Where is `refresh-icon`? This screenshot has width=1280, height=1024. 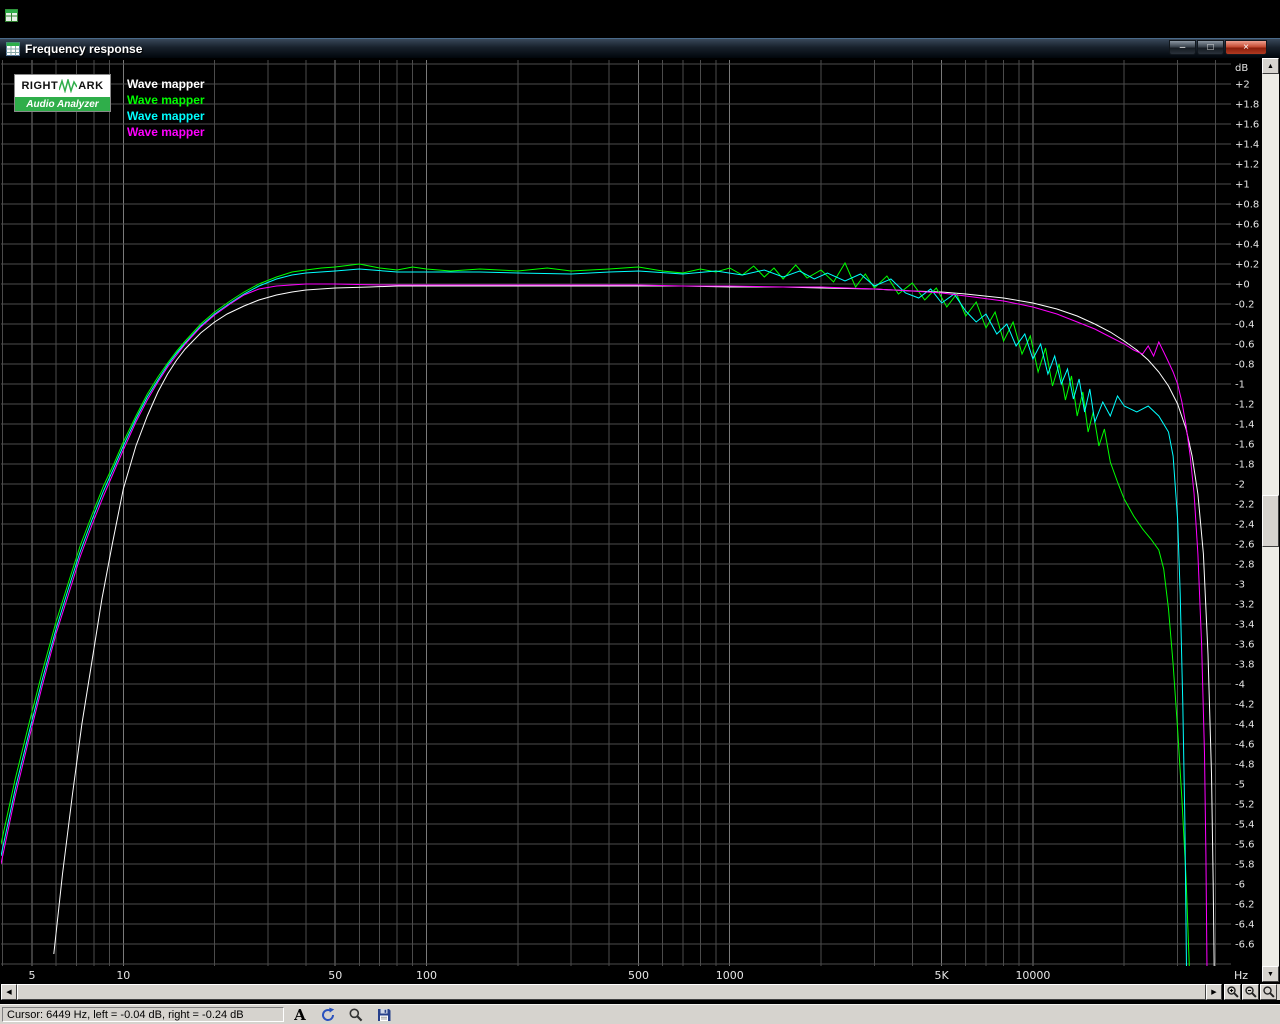
refresh-icon is located at coordinates (328, 1014).